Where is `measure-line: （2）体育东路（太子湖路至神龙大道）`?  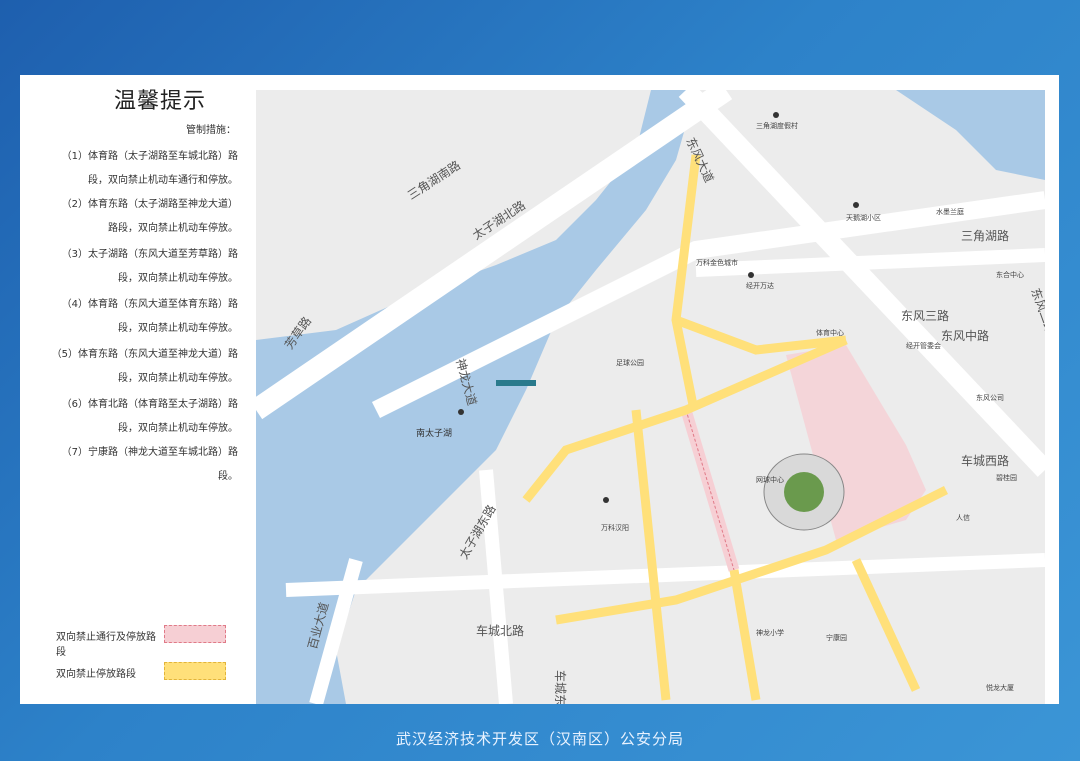 measure-line: （2）体育东路（太子湖路至神龙大道） is located at coordinates (149, 204).